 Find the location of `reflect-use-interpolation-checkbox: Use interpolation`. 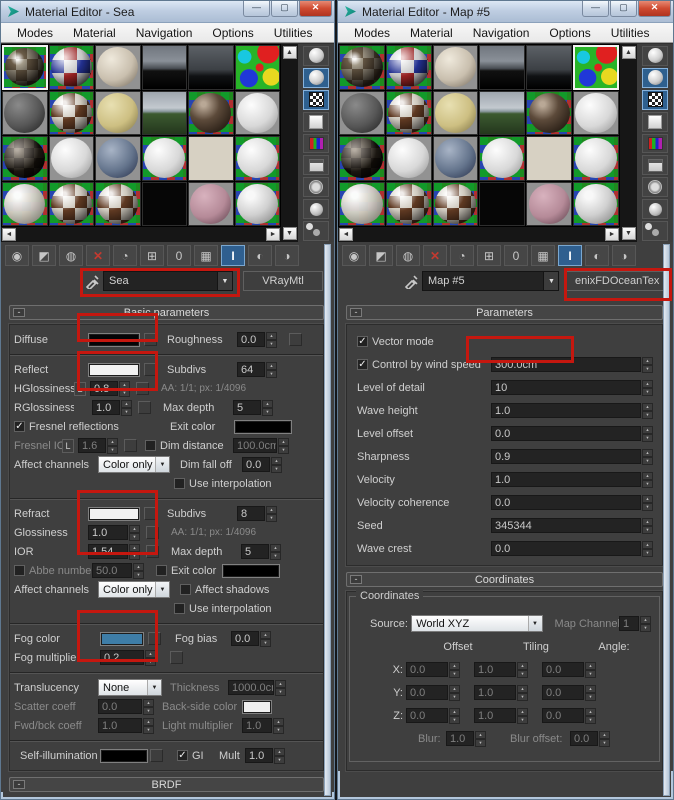

reflect-use-interpolation-checkbox: Use interpolation is located at coordinates (223, 484).